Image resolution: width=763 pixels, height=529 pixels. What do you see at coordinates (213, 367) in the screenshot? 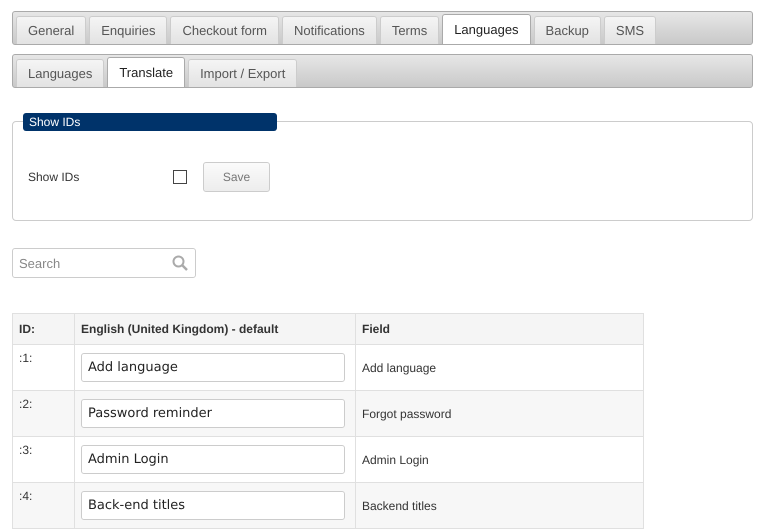
I see `input-field: Add language` at bounding box center [213, 367].